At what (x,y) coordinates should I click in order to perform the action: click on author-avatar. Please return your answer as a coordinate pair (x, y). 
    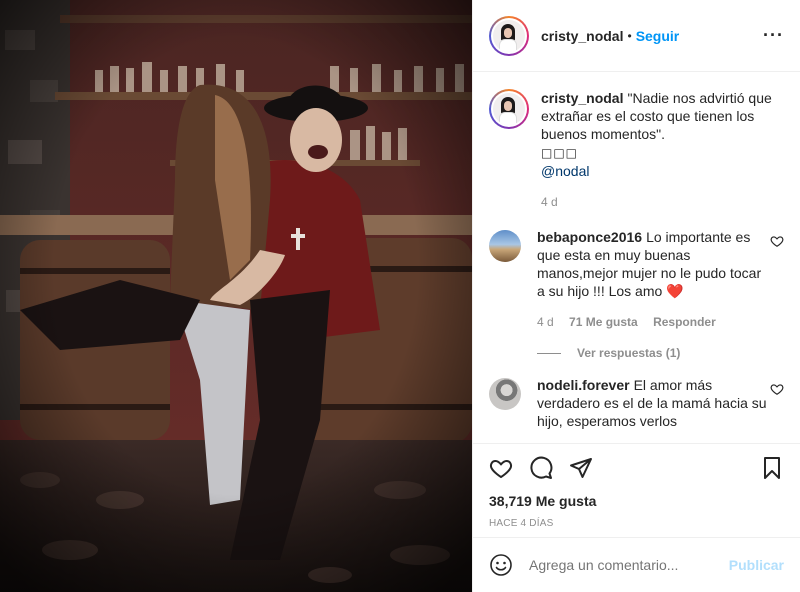
    Looking at the image, I should click on (509, 35).